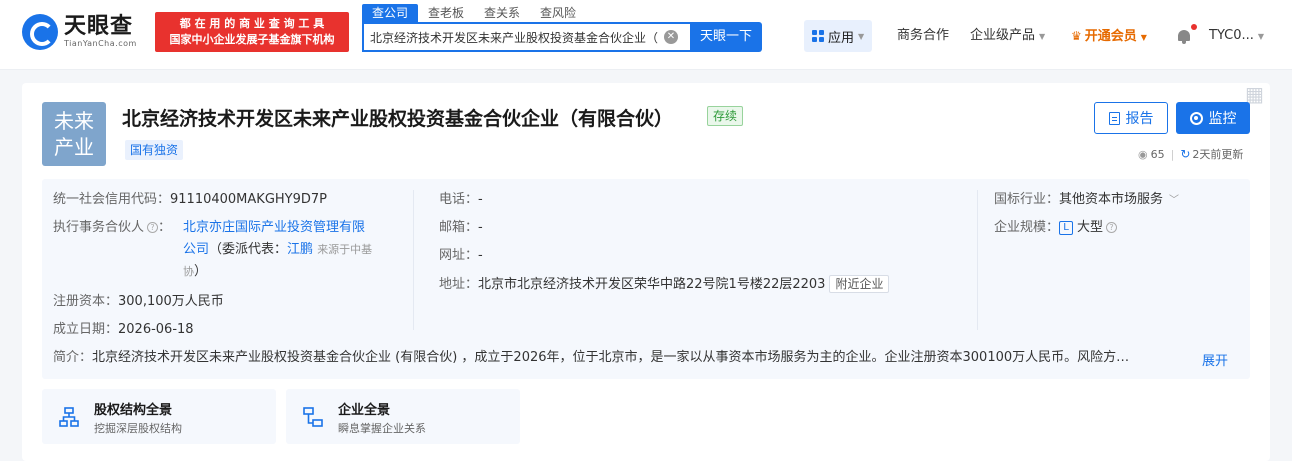 The height and width of the screenshot is (461, 1292). I want to click on enterprise-panorama-card: 企业全景 瞬息掌握企业关系, so click(403, 416).